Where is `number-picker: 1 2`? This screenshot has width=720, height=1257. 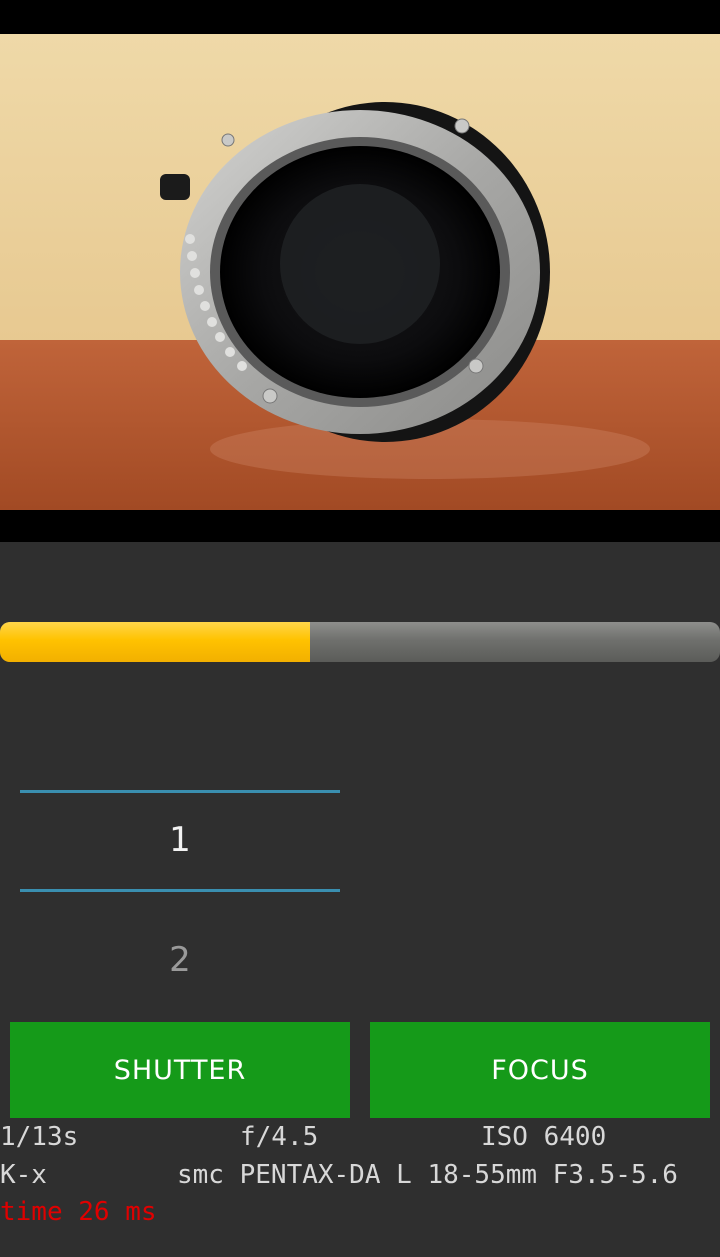 number-picker: 1 2 is located at coordinates (180, 890).